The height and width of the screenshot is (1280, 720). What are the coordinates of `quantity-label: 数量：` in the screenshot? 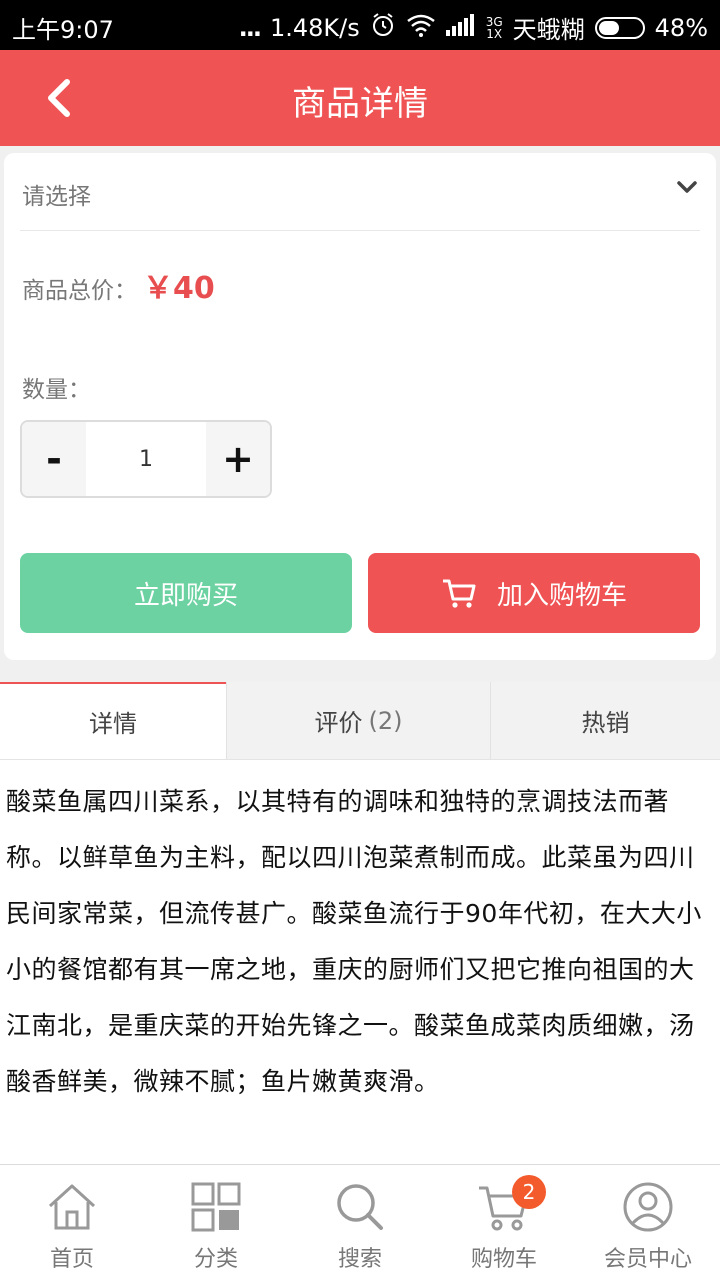 It's located at (56, 390).